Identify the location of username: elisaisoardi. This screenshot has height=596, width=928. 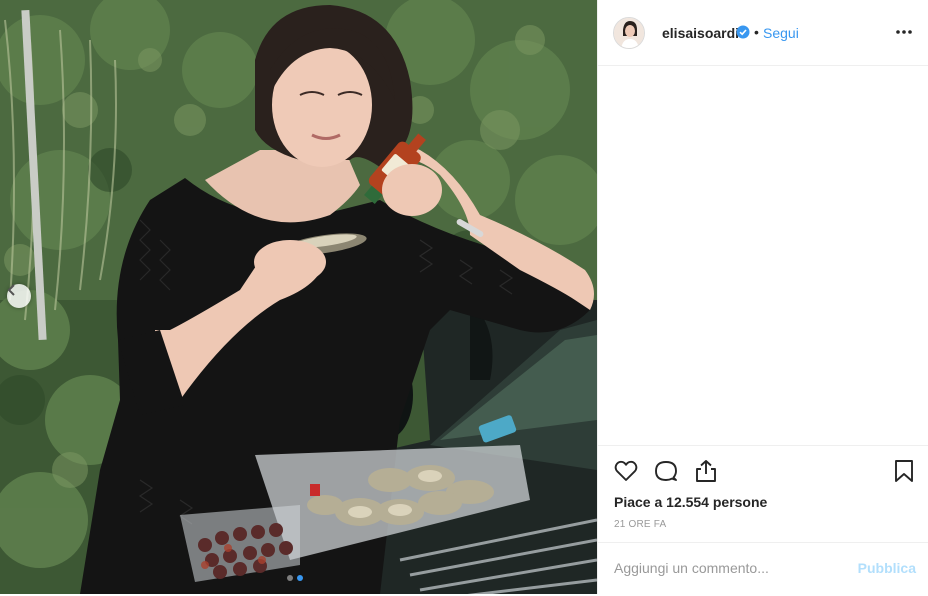
(700, 33).